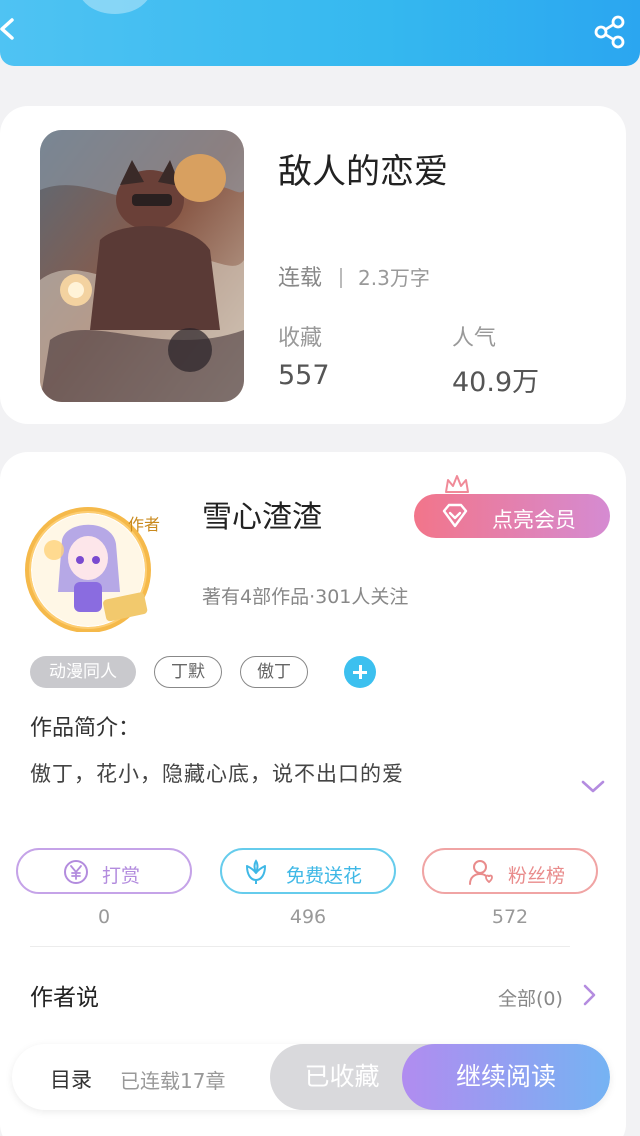  Describe the element at coordinates (589, 995) in the screenshot. I see `chevron-right-icon` at that location.